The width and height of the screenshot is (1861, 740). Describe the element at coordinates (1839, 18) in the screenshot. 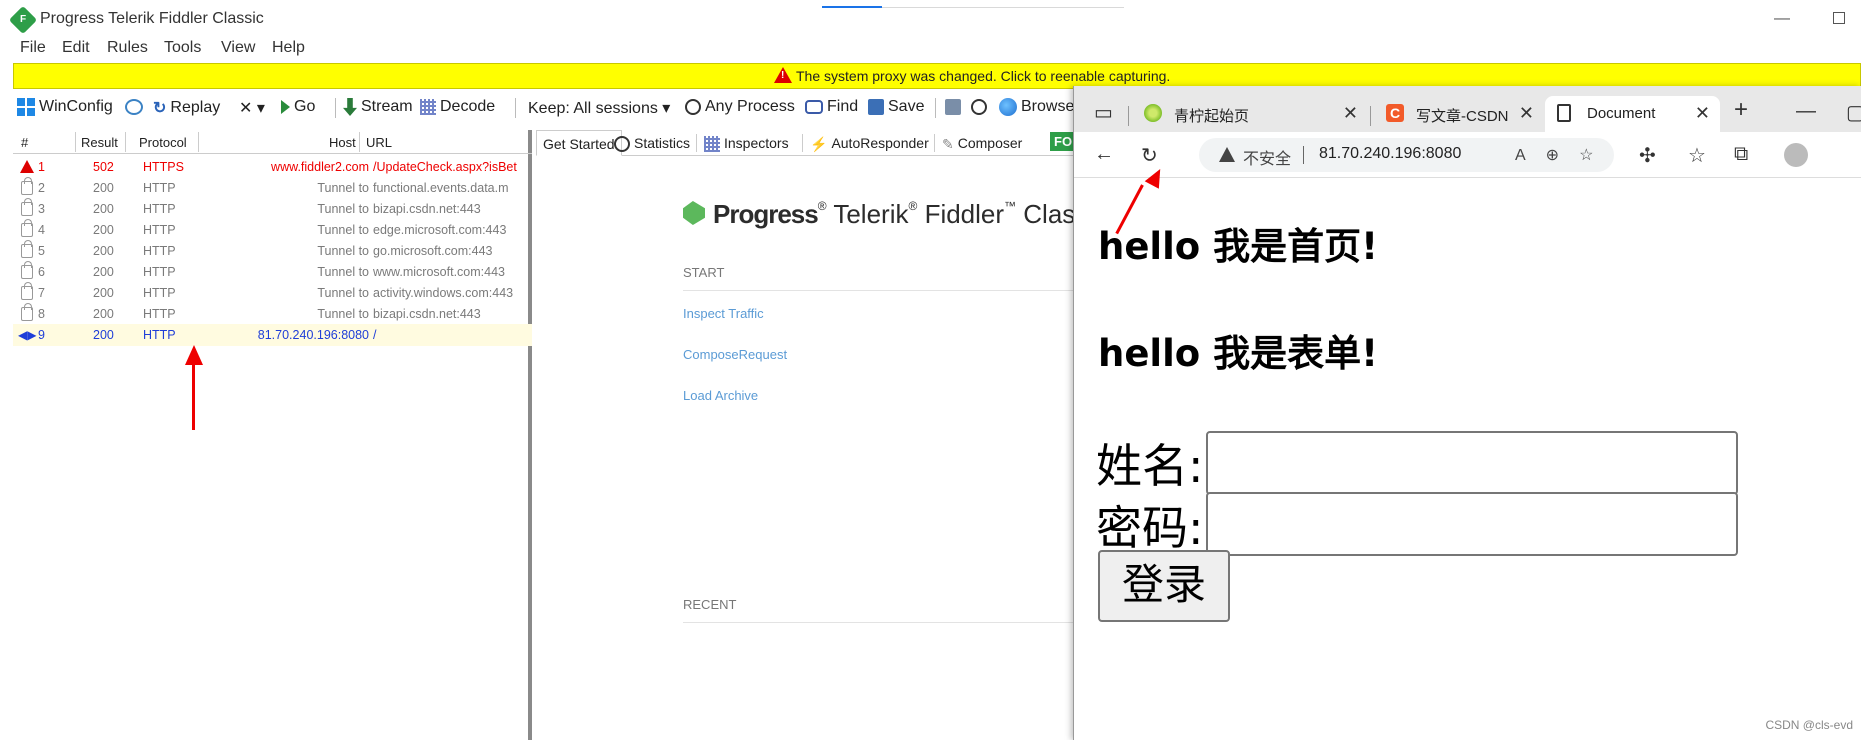

I see `maximize-button` at that location.